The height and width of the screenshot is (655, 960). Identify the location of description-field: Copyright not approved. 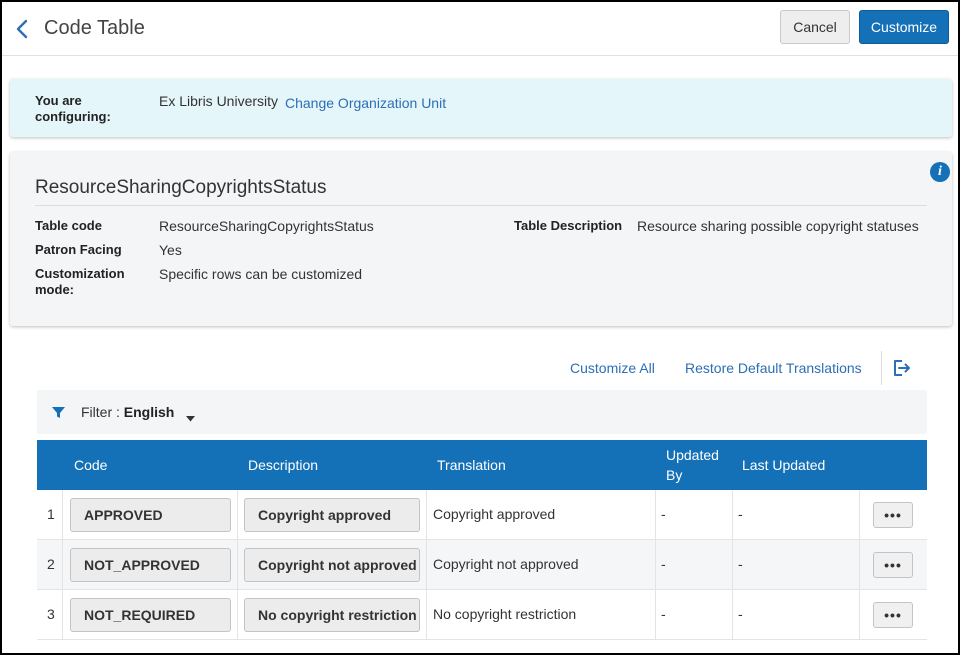
(332, 565).